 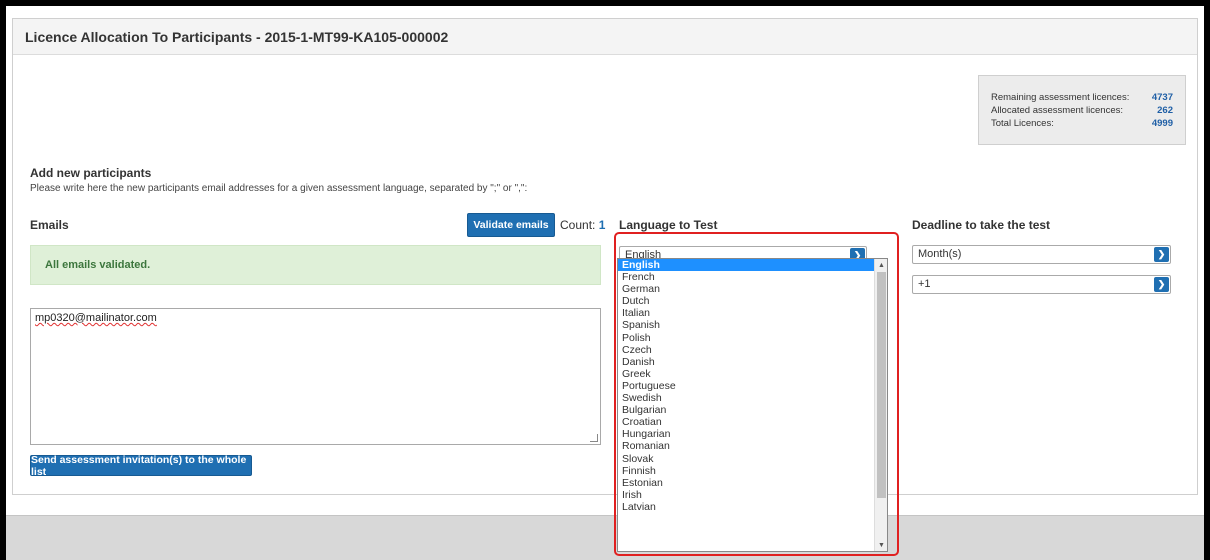 I want to click on stats-label: Remaining assessment licences:, so click(x=1060, y=97).